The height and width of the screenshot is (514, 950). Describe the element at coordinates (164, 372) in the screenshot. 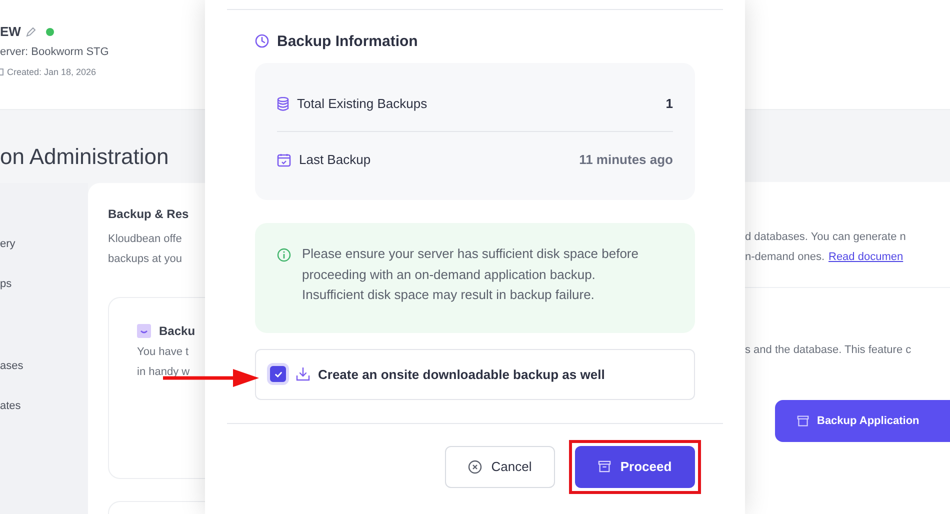

I see `card-description: in handy w` at that location.